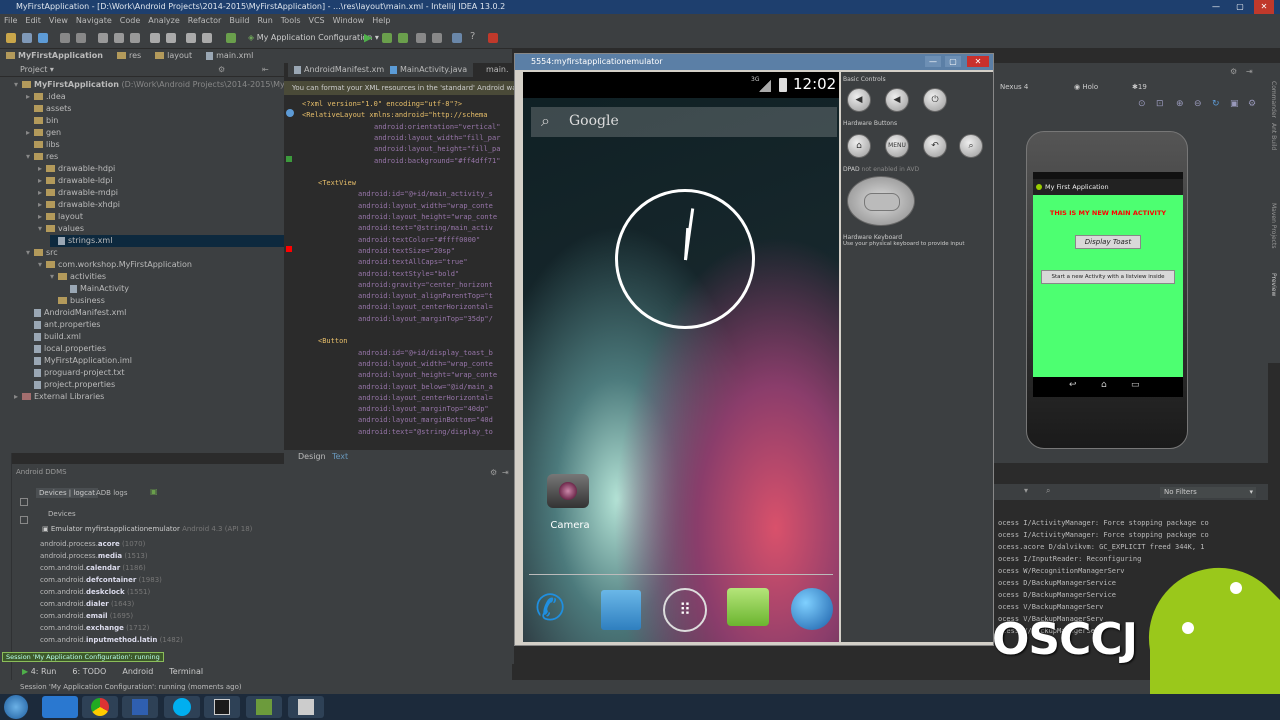 The width and height of the screenshot is (1280, 720). I want to click on panel-settings-icon: ⚙, so click(221, 70).